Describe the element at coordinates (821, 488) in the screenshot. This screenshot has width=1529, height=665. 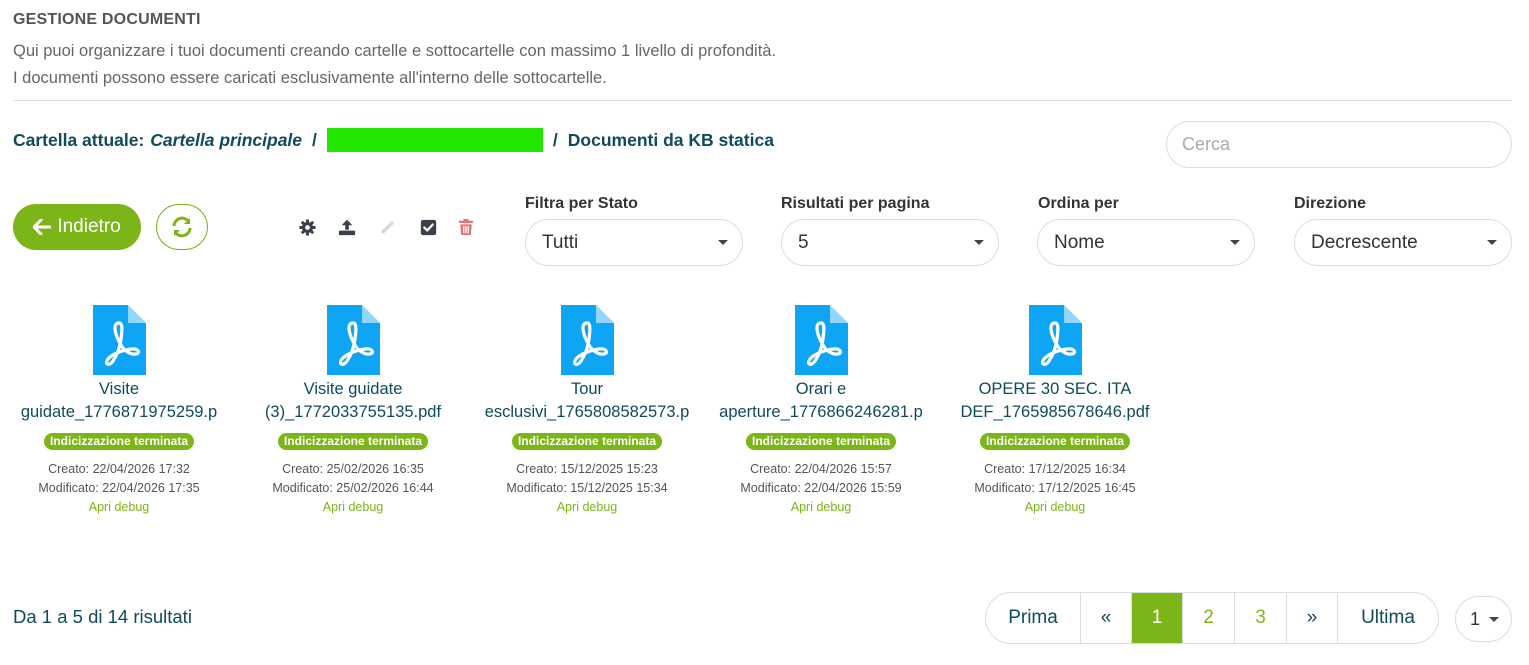
I see `document-modified: Modificato: 22/04/2026 15:59` at that location.